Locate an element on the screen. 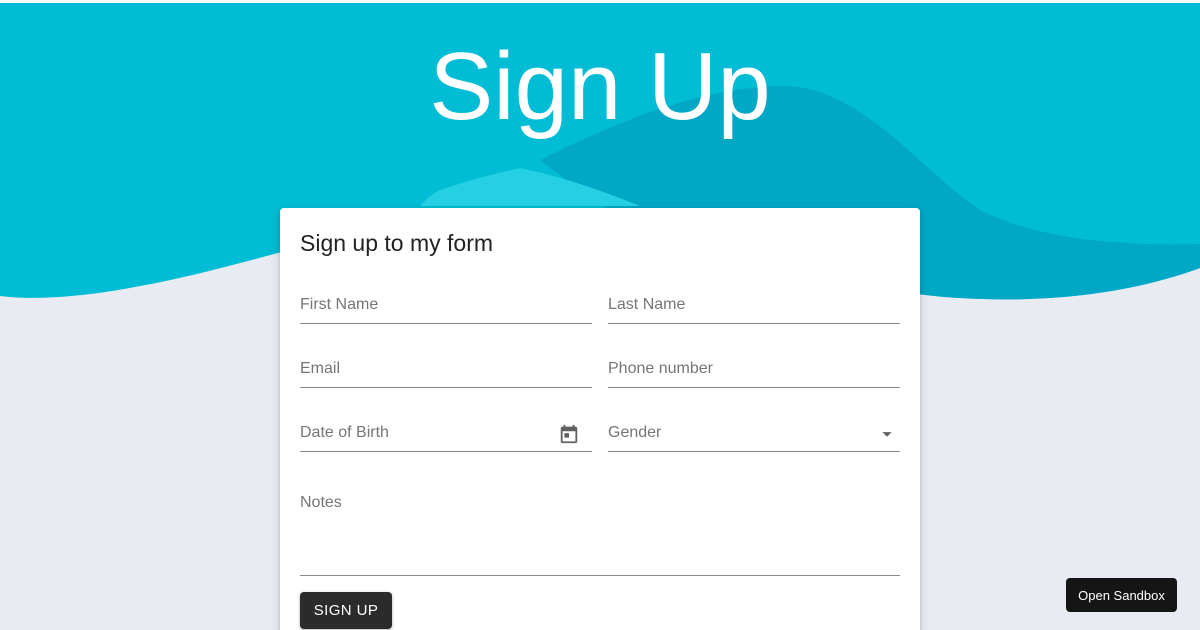  date-of-birth-field: Date of Birth is located at coordinates (446, 434).